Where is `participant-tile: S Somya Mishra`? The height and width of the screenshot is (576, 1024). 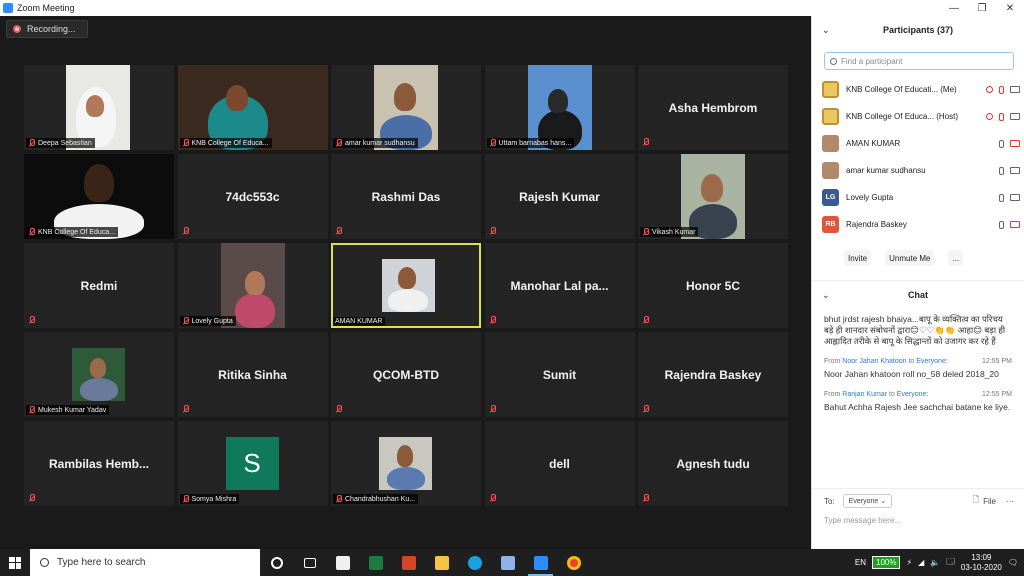
participant-tile: S Somya Mishra is located at coordinates (252, 463).